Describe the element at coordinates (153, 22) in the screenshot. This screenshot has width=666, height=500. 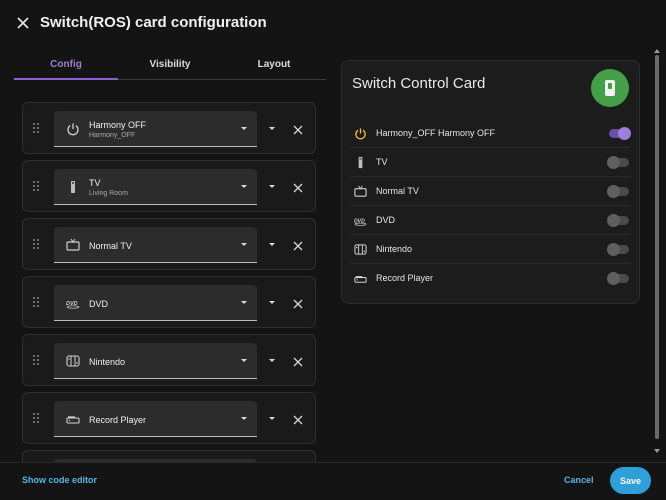
I see `dialog-title: Switch(ROS) card configuration` at that location.